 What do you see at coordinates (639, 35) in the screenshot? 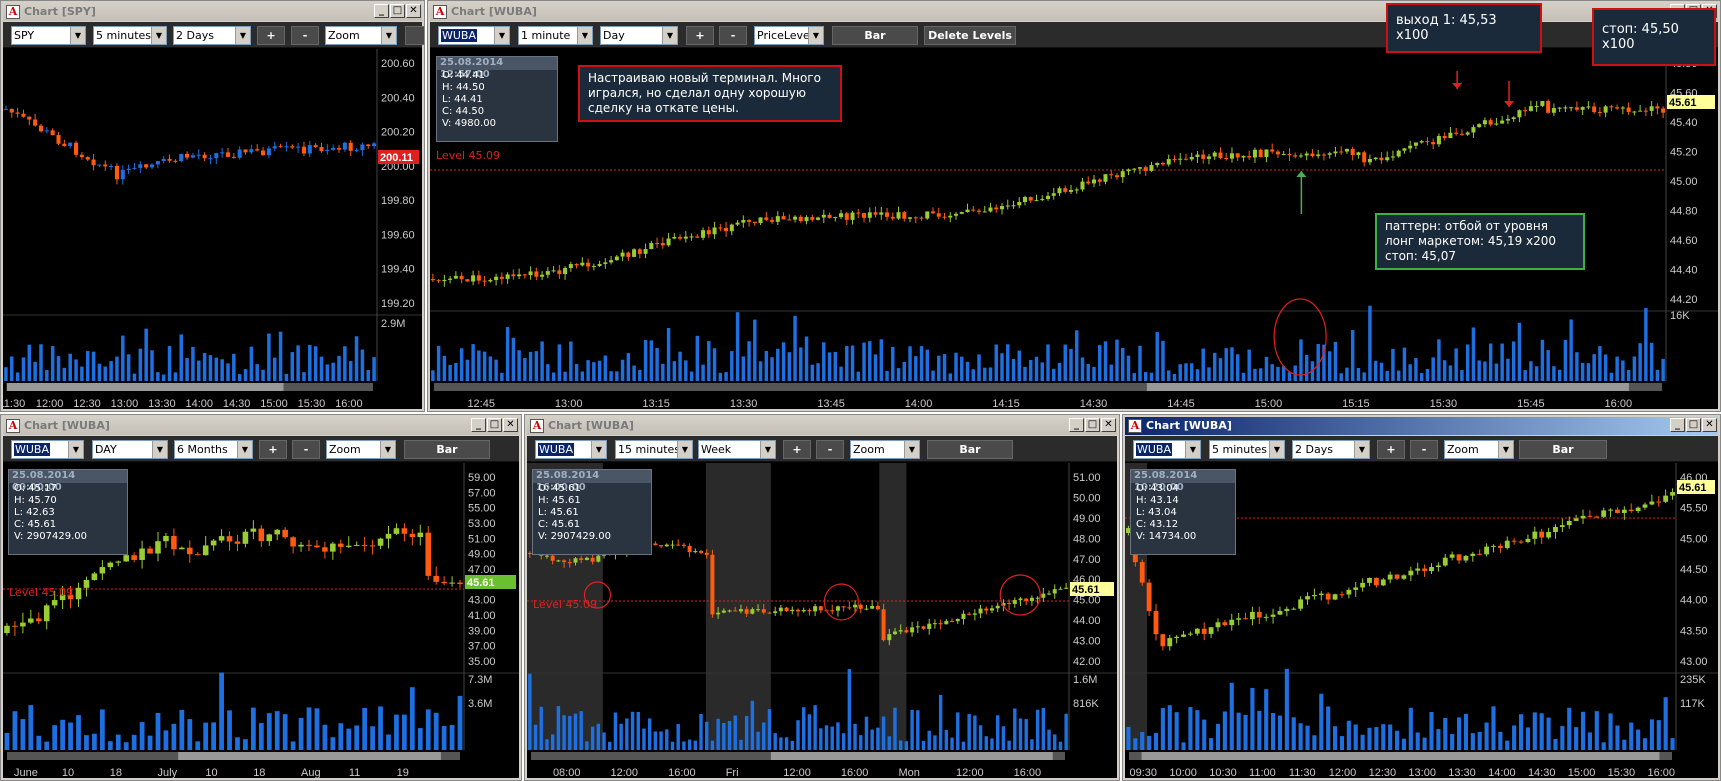
I see `period-select: Day ▼` at bounding box center [639, 35].